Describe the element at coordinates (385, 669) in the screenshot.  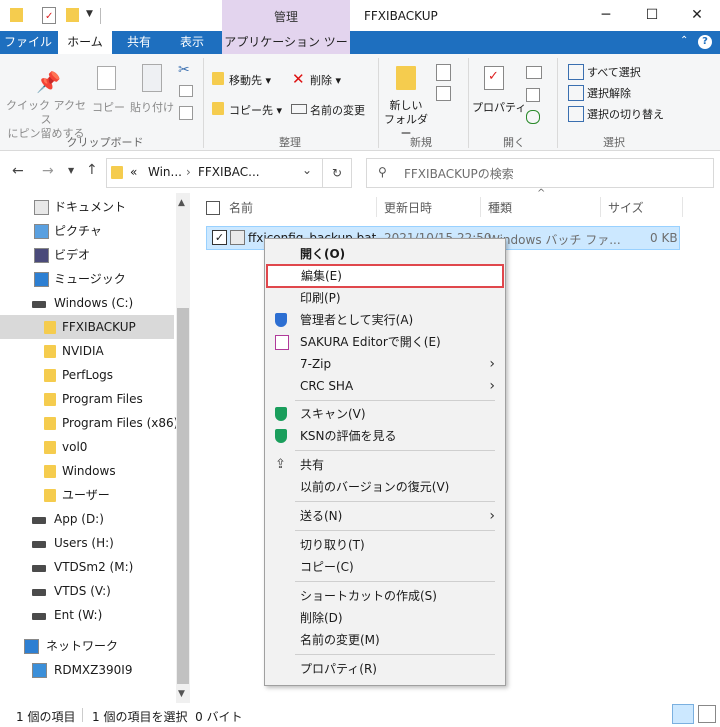
I see `menu-properties: プロパティ(R)` at that location.